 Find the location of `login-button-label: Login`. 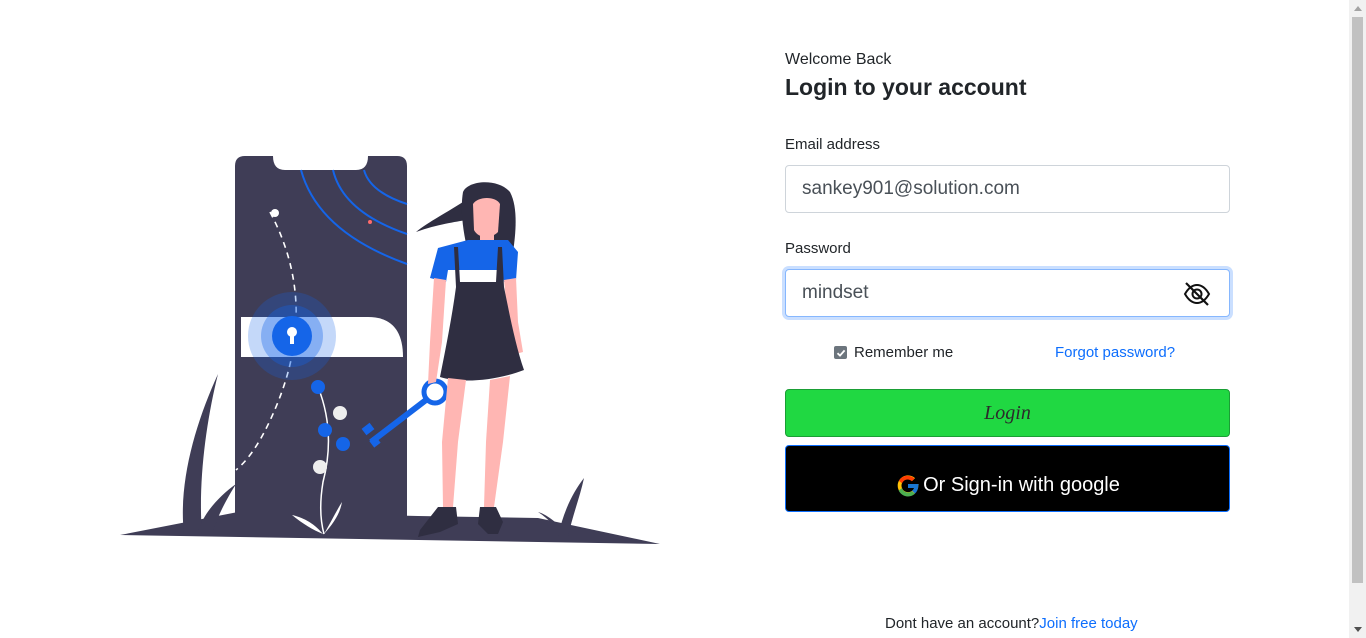

login-button-label: Login is located at coordinates (1007, 412).